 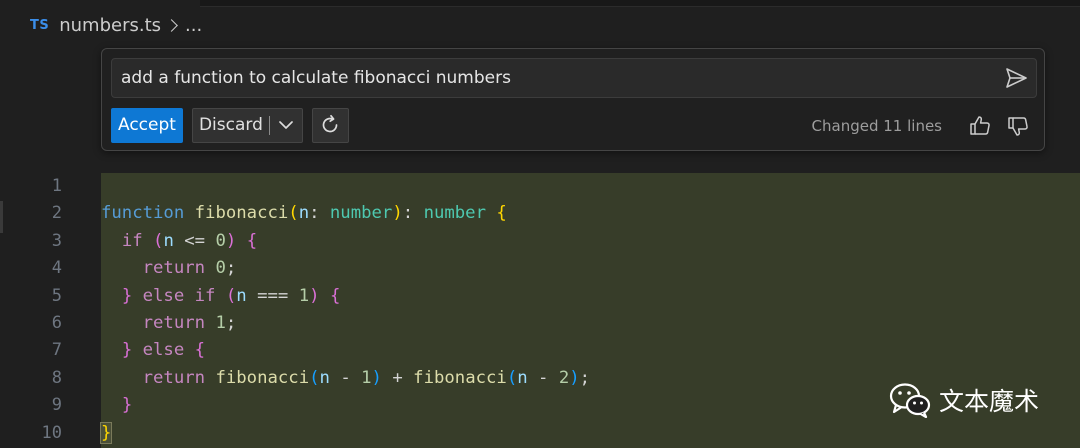 I want to click on line-number: 8, so click(x=56, y=377).